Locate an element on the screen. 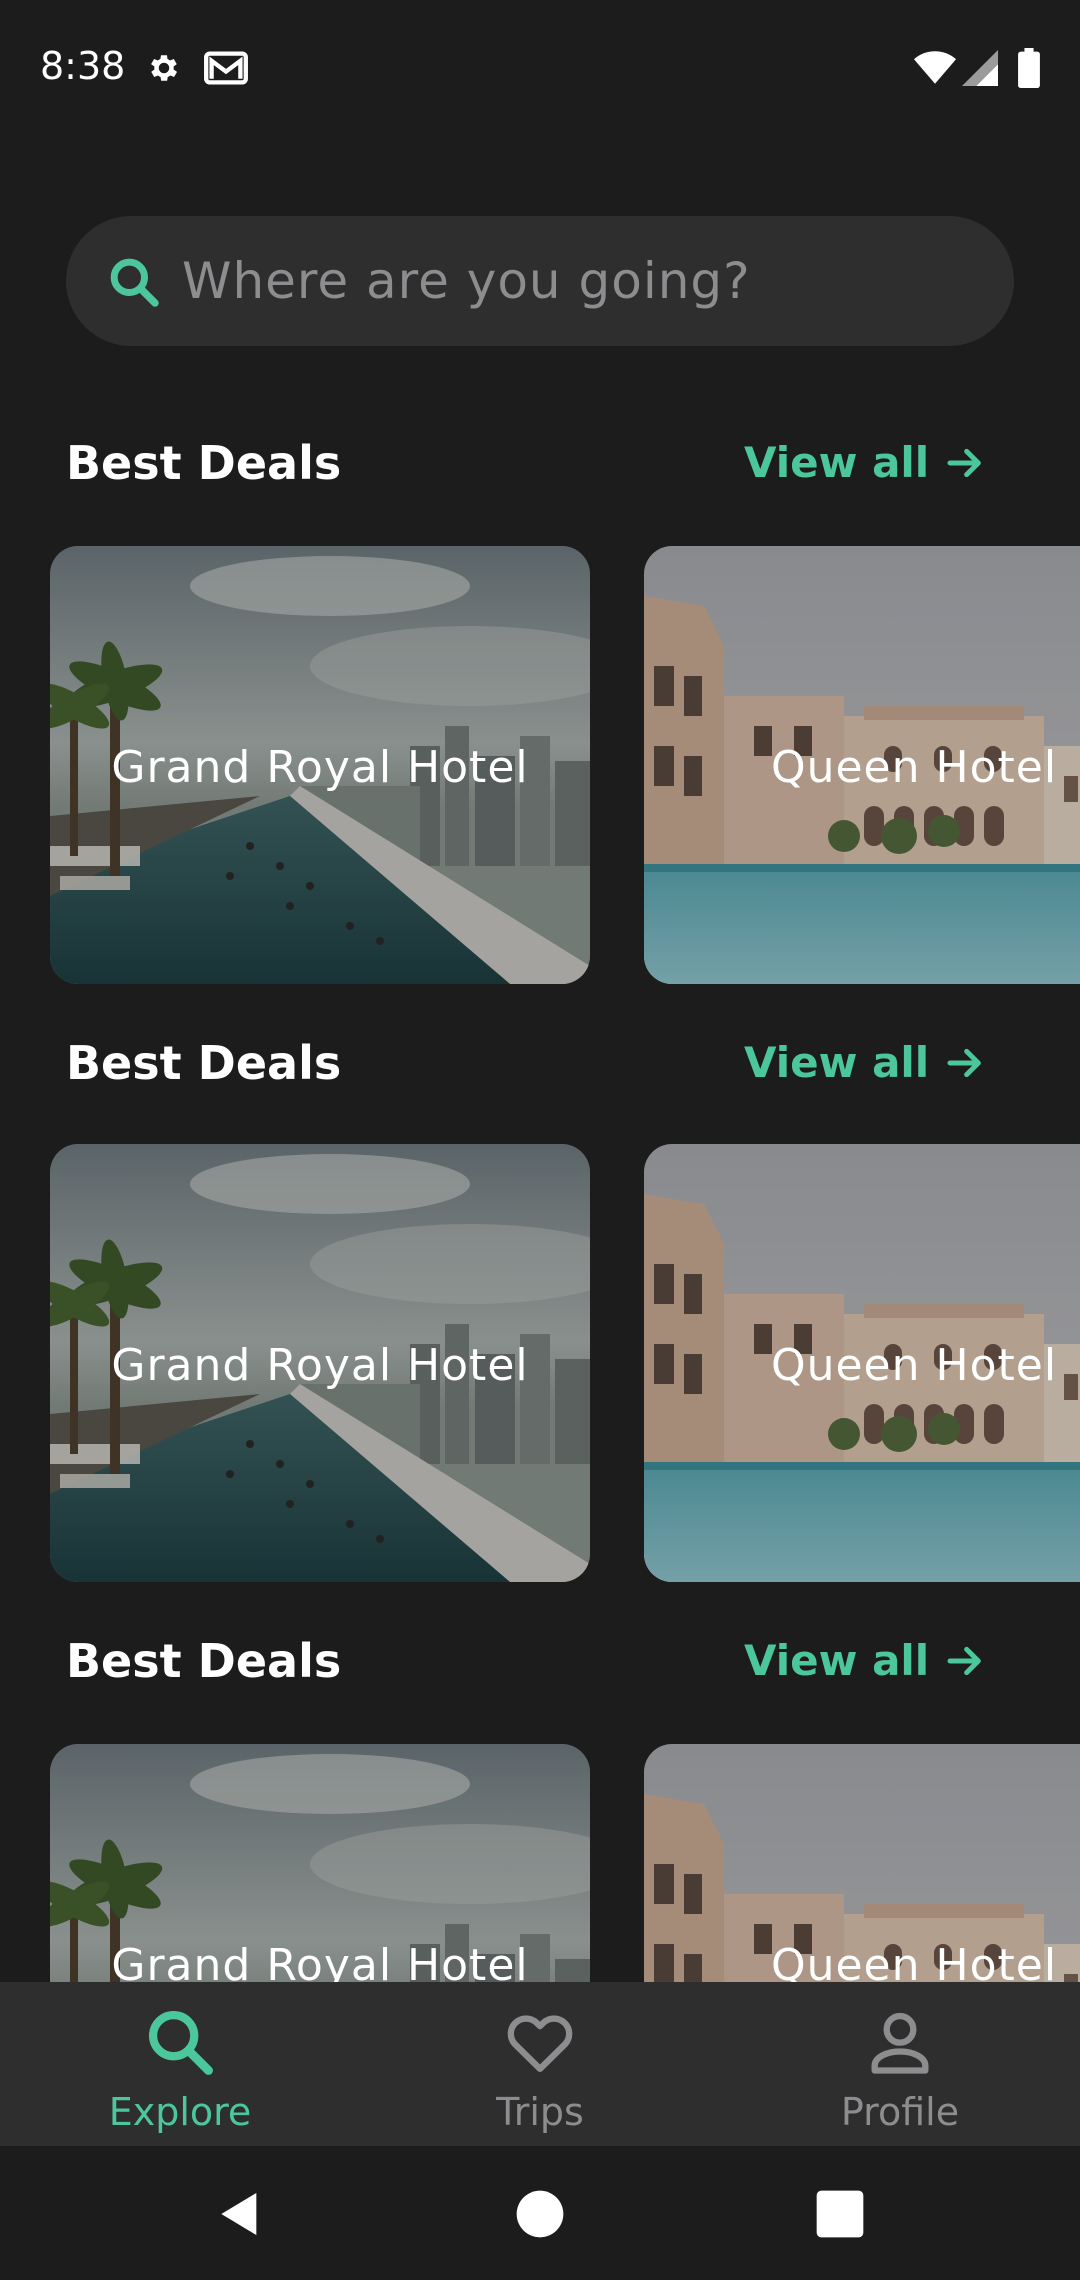  person-icon is located at coordinates (900, 2043).